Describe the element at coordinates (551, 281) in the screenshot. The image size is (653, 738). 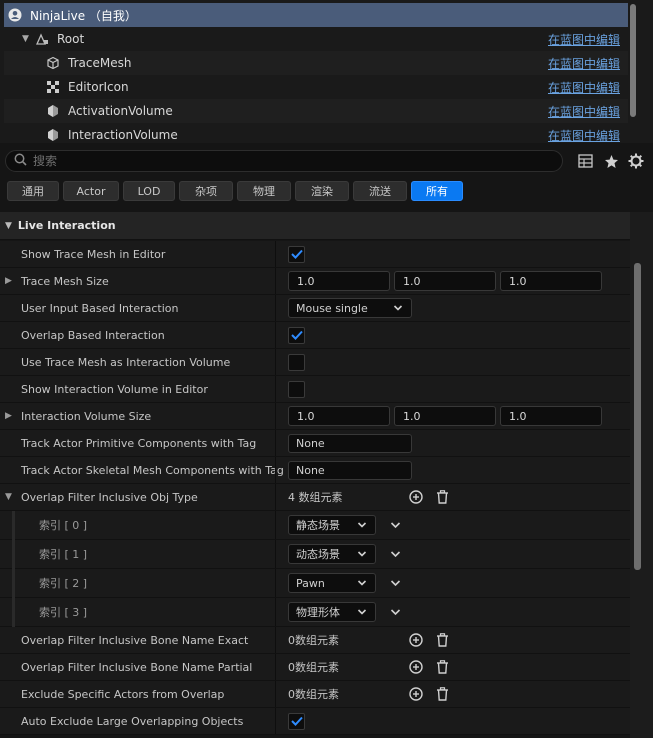
I see `trace-mesh-size-z-field: 1.0` at that location.